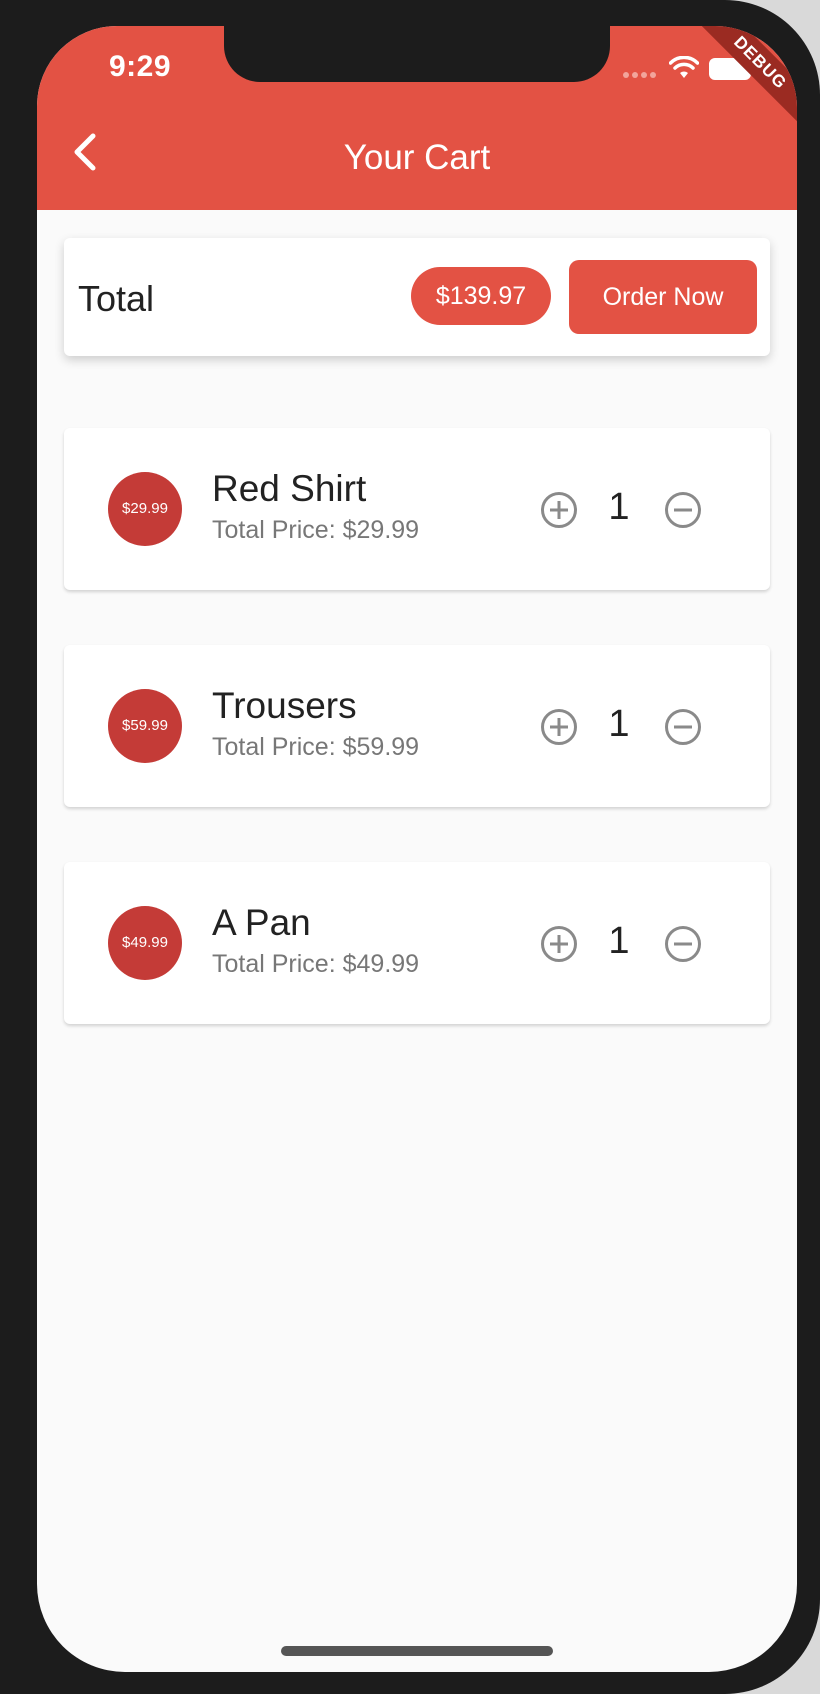  What do you see at coordinates (316, 964) in the screenshot?
I see `item-total-price: Total Price: $49.99` at bounding box center [316, 964].